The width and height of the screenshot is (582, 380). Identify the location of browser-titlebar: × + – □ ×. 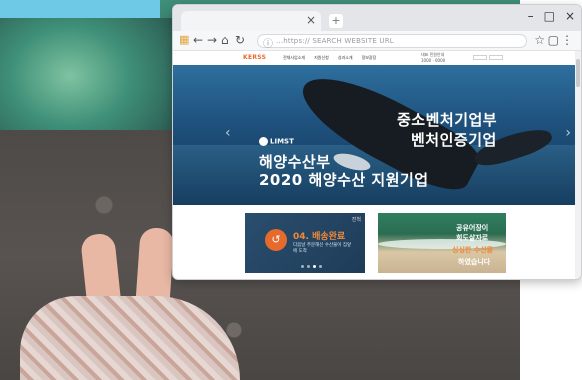
(377, 18).